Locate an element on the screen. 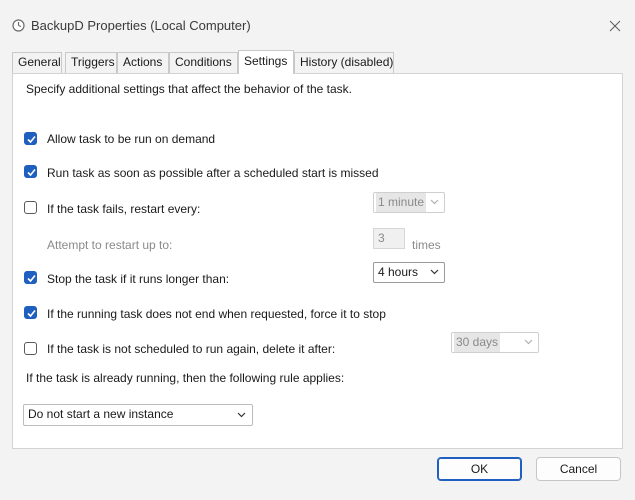 The width and height of the screenshot is (635, 500). running-rule-dropdown: Do not start a new instance is located at coordinates (138, 415).